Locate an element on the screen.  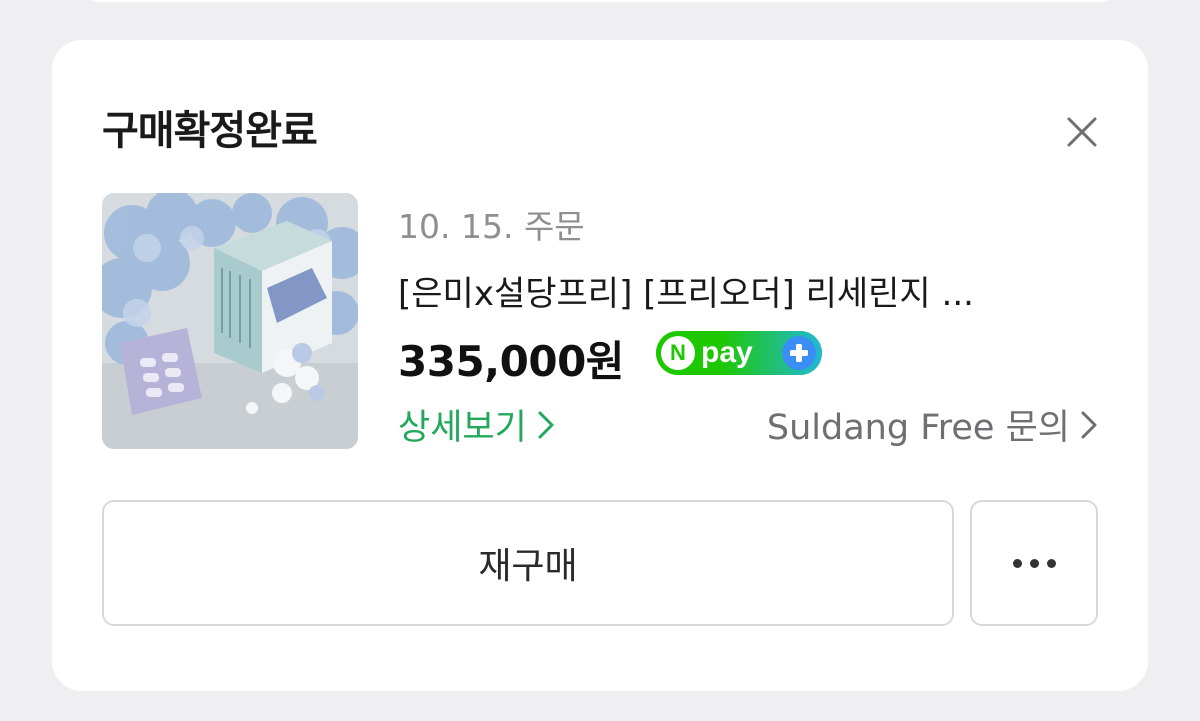
more-horizontal-icon is located at coordinates (1017, 563).